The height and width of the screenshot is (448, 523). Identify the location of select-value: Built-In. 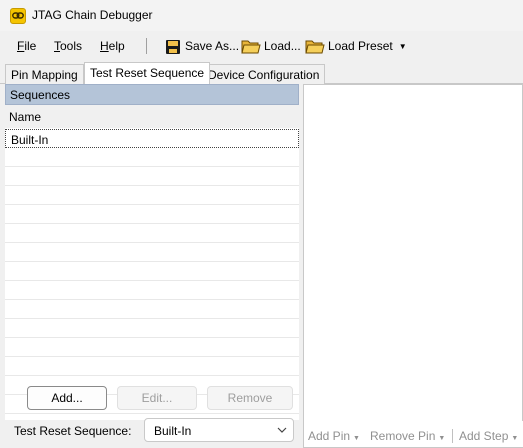
(173, 431).